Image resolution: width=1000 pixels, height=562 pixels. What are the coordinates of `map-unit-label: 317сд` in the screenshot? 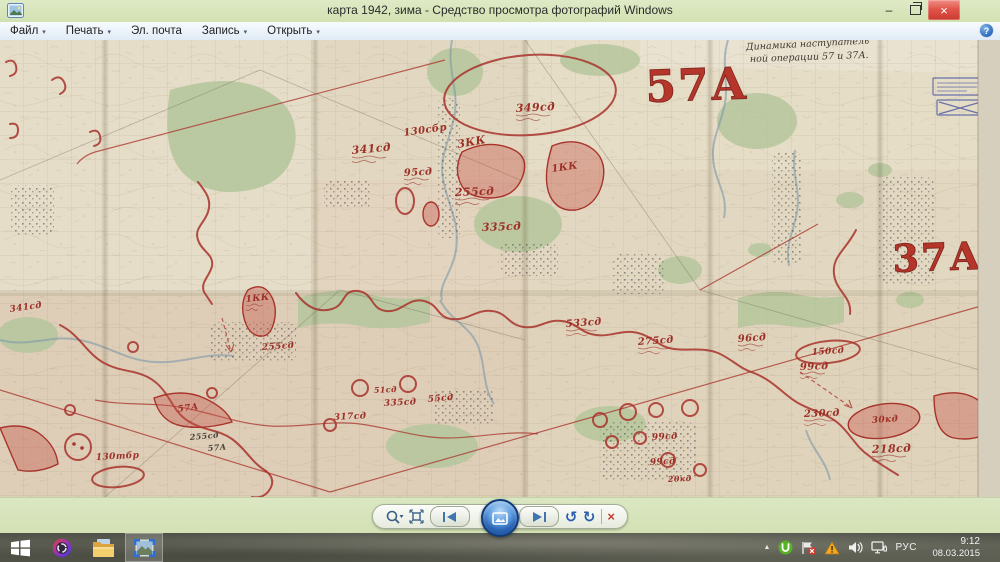 It's located at (350, 417).